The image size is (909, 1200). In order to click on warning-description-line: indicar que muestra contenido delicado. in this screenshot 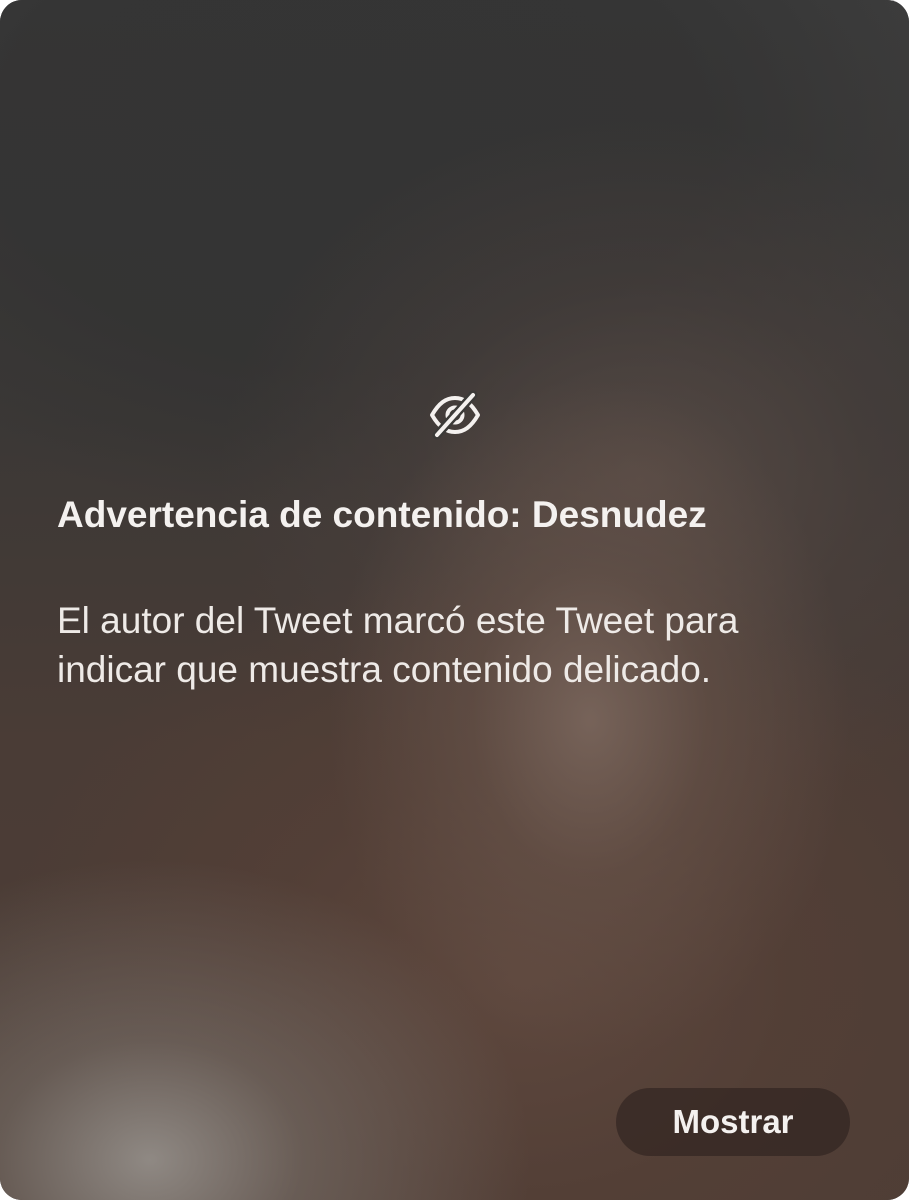, I will do `click(384, 669)`.